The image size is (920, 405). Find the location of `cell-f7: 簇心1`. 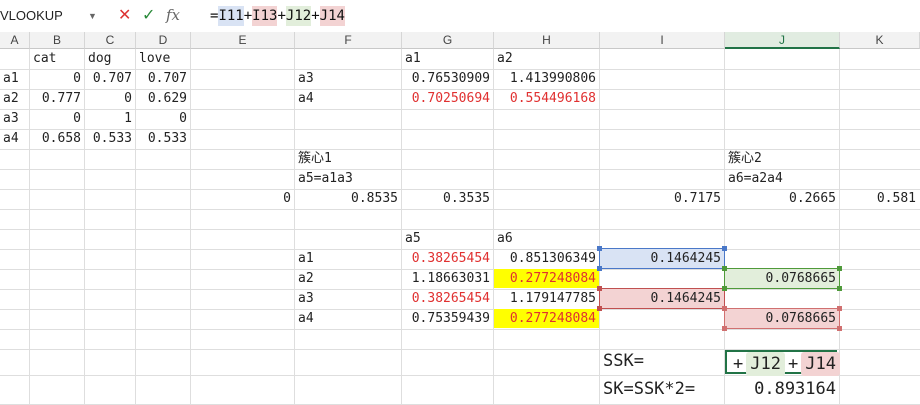

cell-f7: 簇心1 is located at coordinates (348, 158).